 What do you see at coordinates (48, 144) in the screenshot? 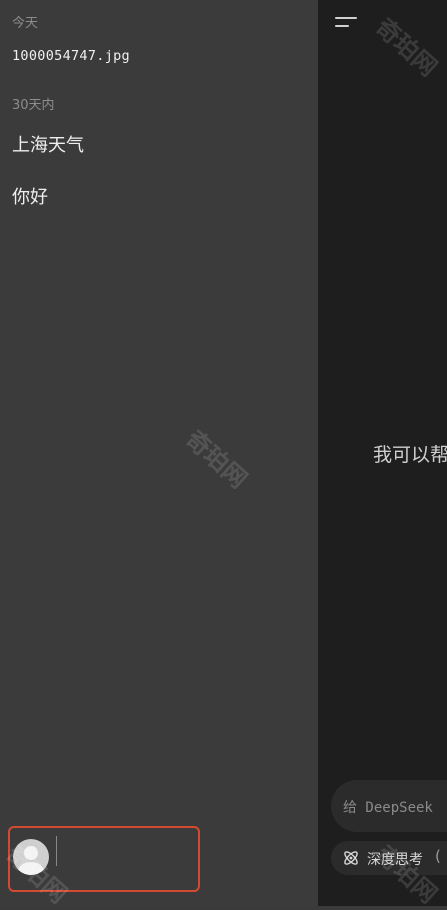
I see `history-item: 上海天气` at bounding box center [48, 144].